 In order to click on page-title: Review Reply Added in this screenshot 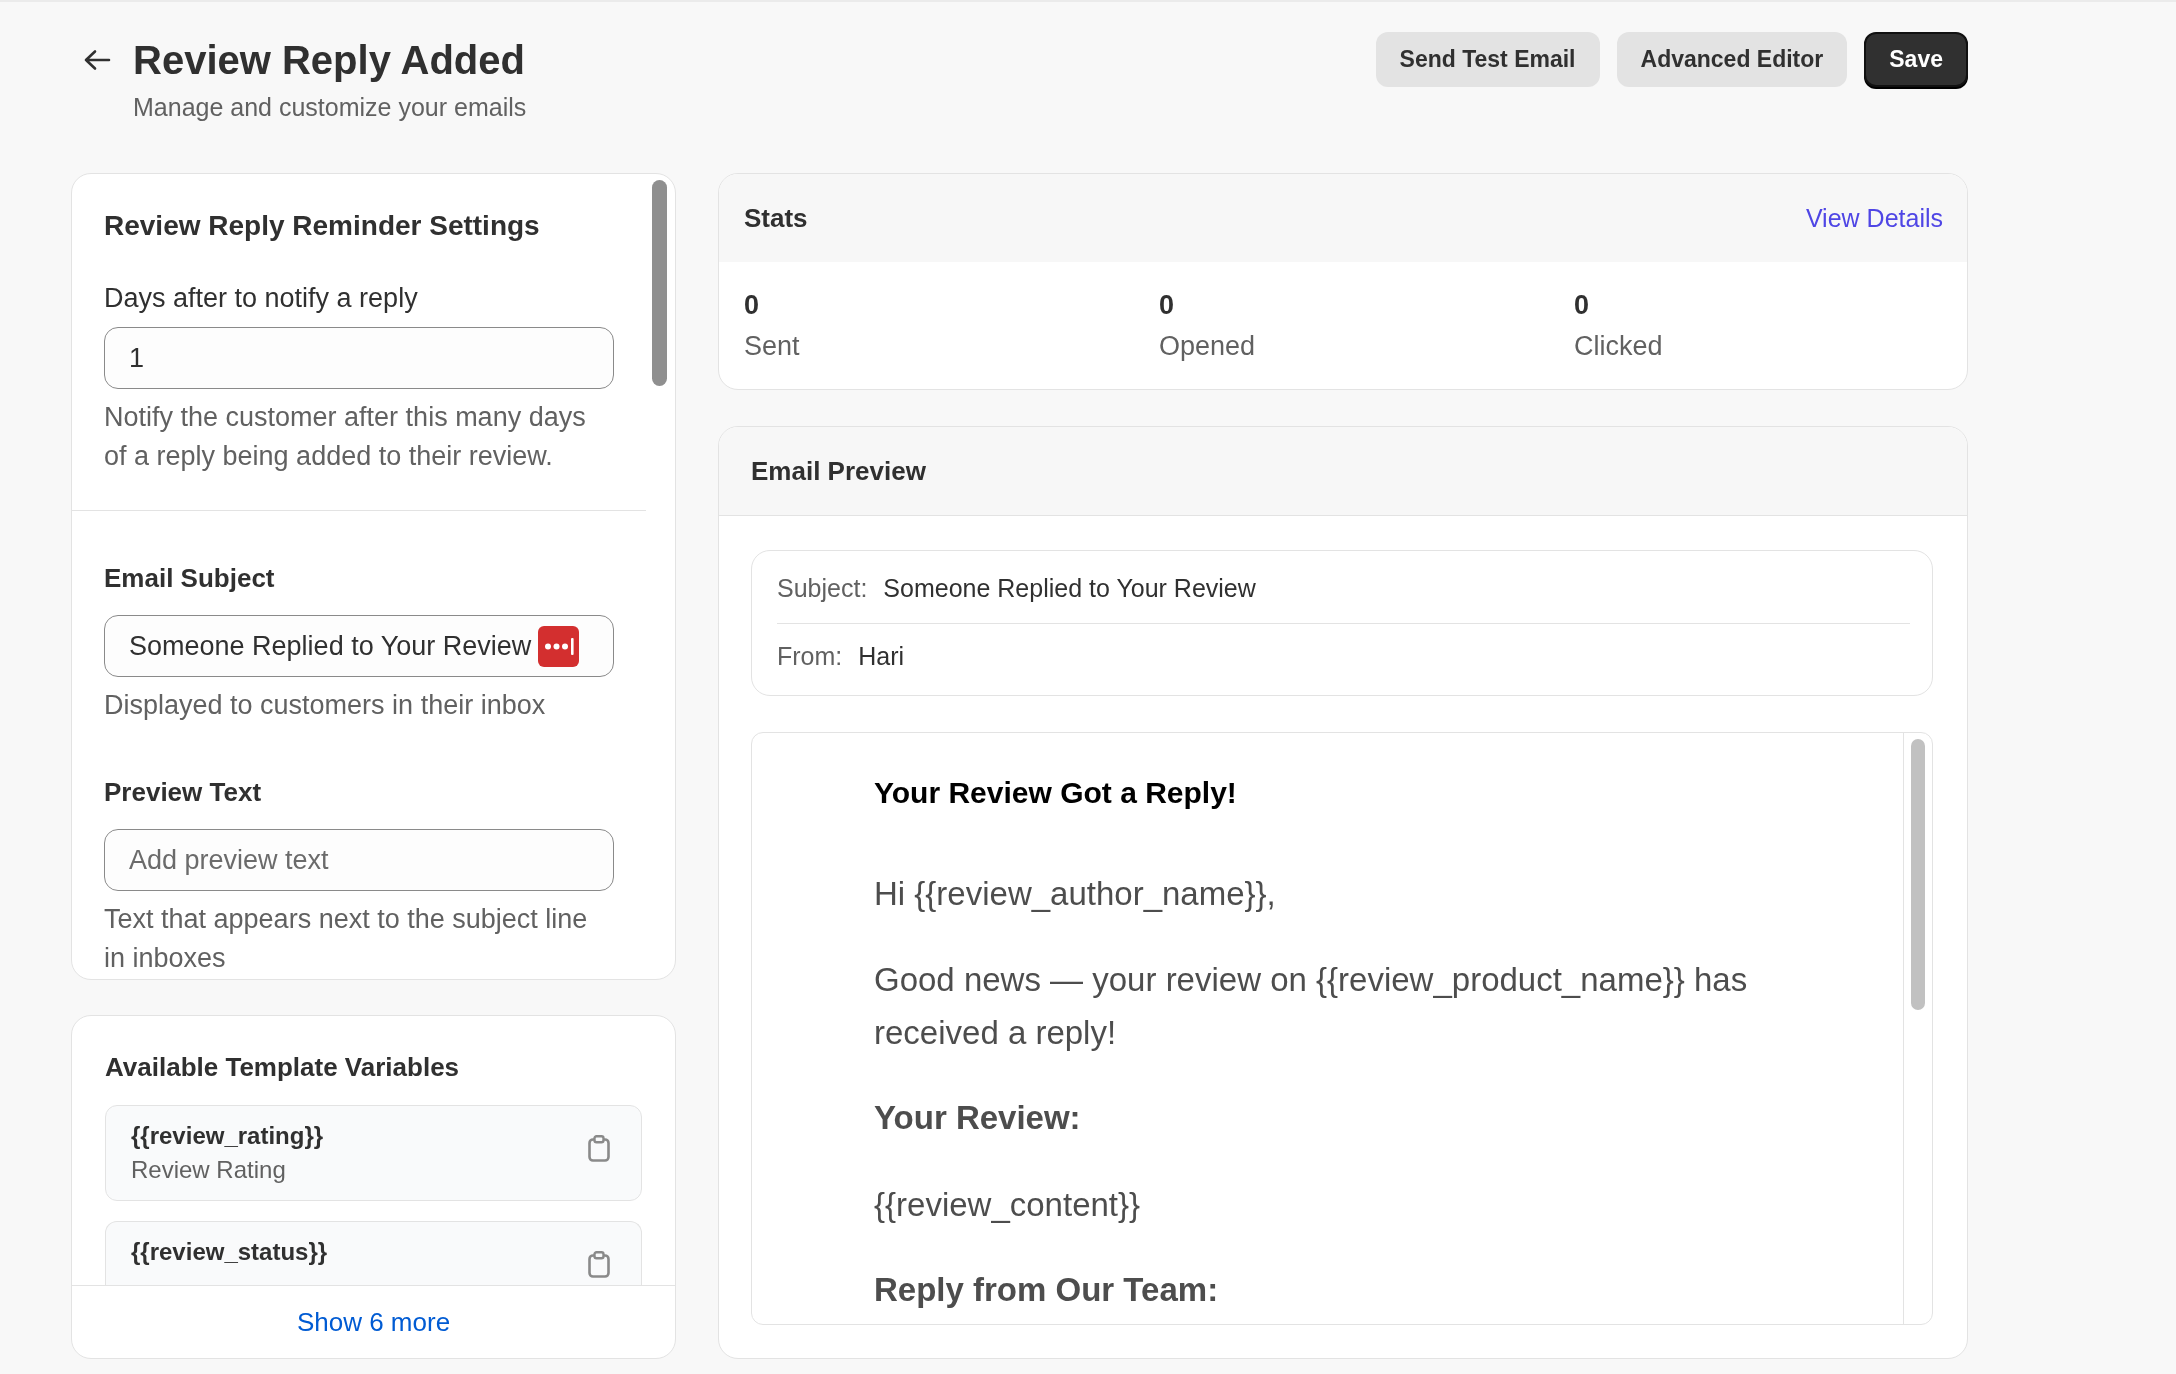, I will do `click(329, 60)`.